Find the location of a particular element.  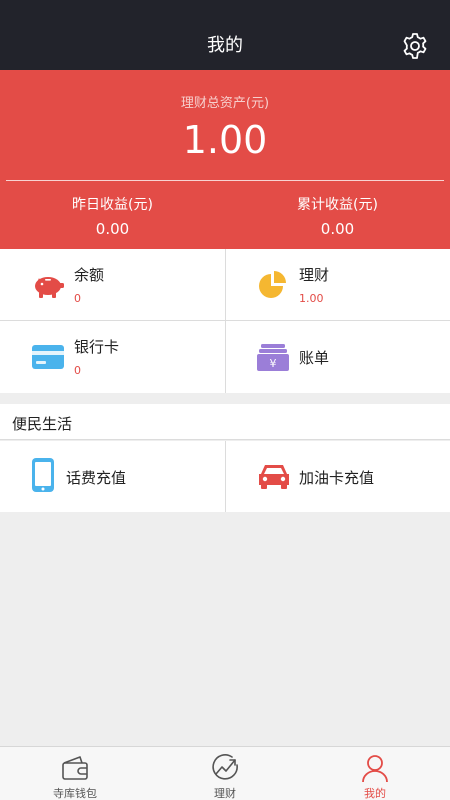

piggy-bank-icon is located at coordinates (49, 287).